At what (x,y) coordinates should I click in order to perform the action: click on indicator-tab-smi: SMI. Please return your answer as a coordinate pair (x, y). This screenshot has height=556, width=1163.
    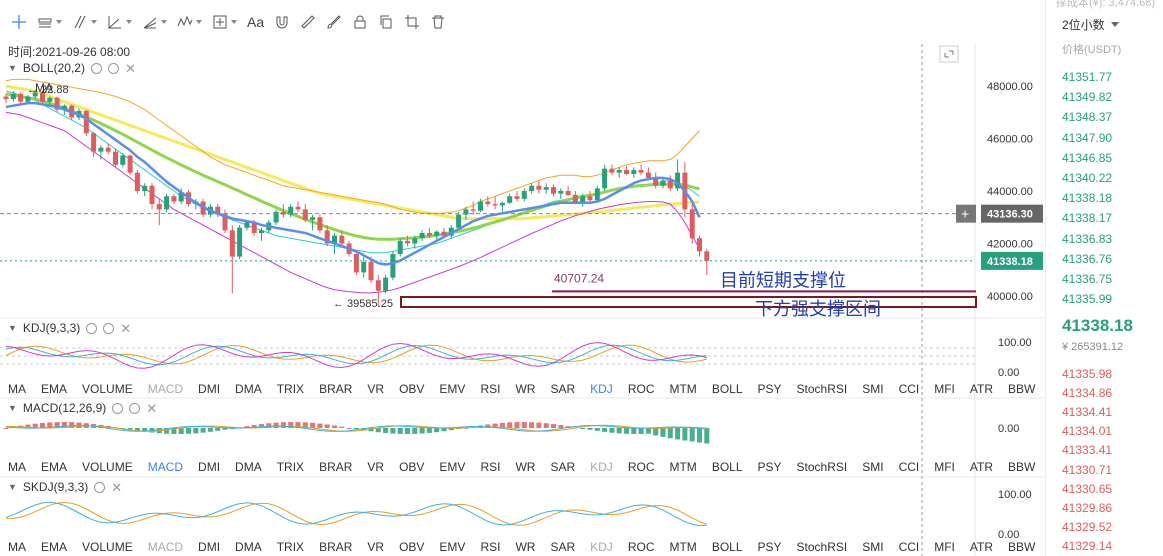
    Looking at the image, I should click on (872, 467).